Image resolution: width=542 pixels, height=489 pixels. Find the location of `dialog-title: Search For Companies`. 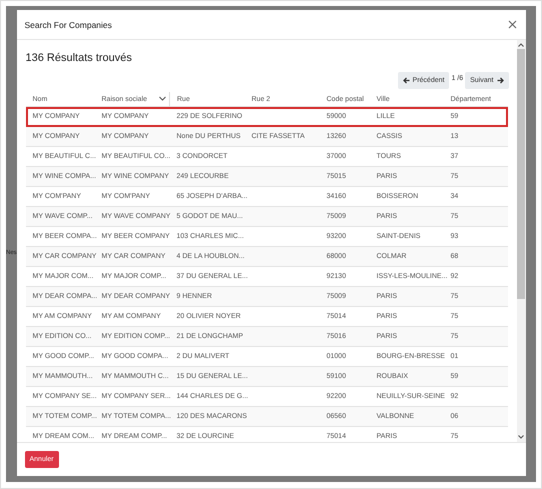

dialog-title: Search For Companies is located at coordinates (68, 25).